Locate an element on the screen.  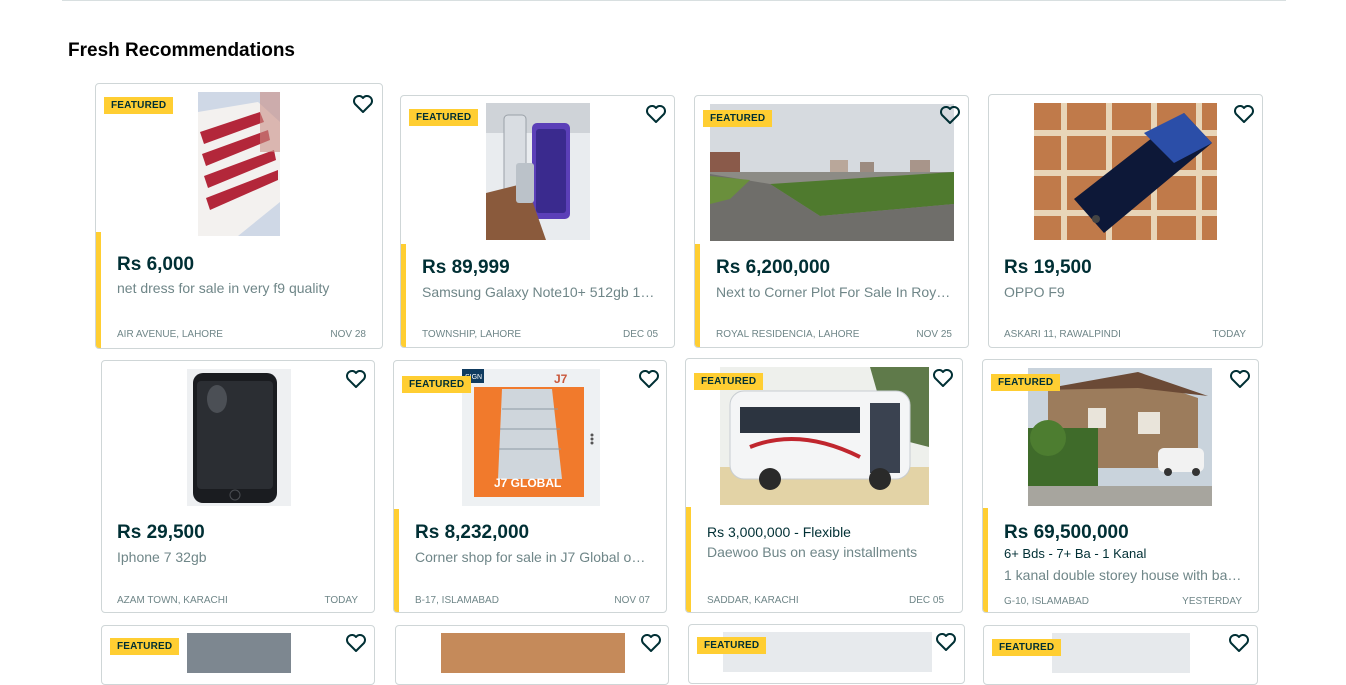
listing-date: NOV 07 is located at coordinates (632, 600).